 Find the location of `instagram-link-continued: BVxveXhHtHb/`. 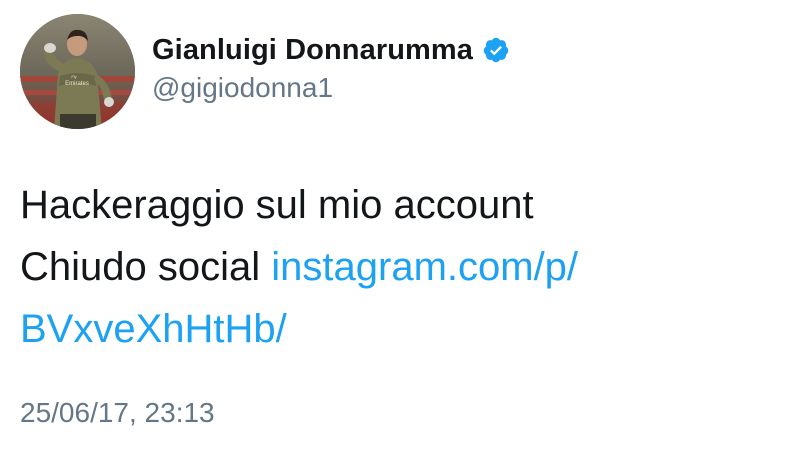

instagram-link-continued: BVxveXhHtHb/ is located at coordinates (153, 329).